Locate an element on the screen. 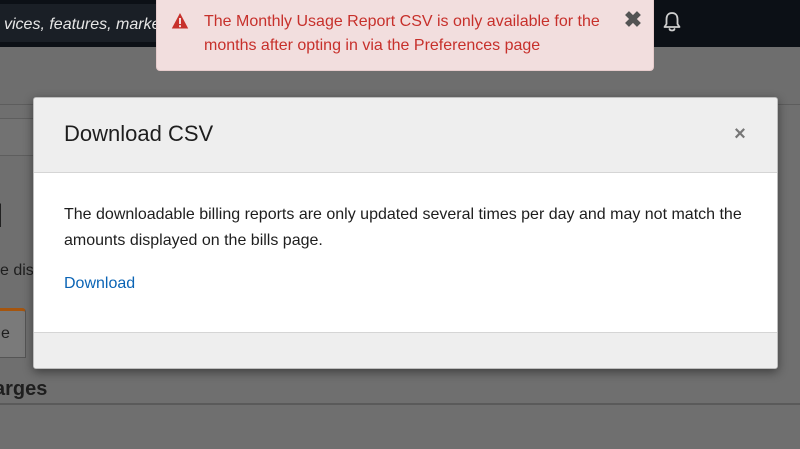 This screenshot has width=800, height=449. modal-footer is located at coordinates (405, 350).